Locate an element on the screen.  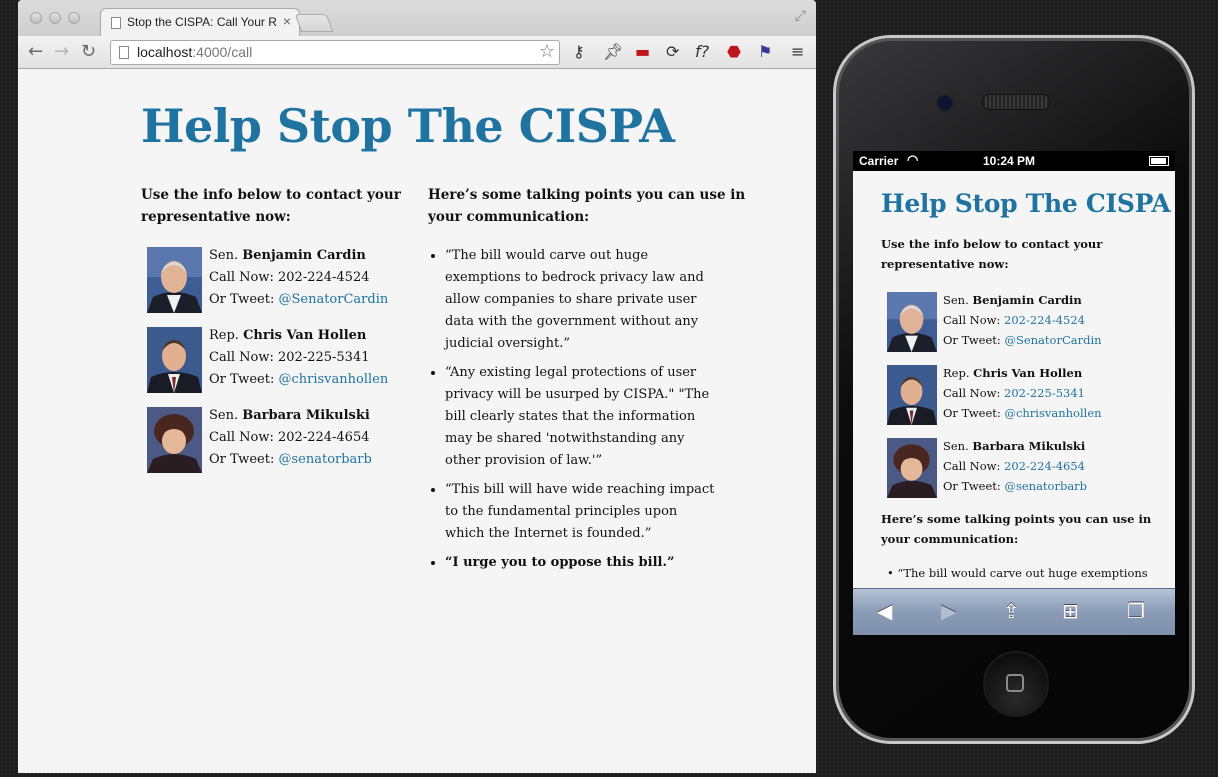
home-button is located at coordinates (1016, 684).